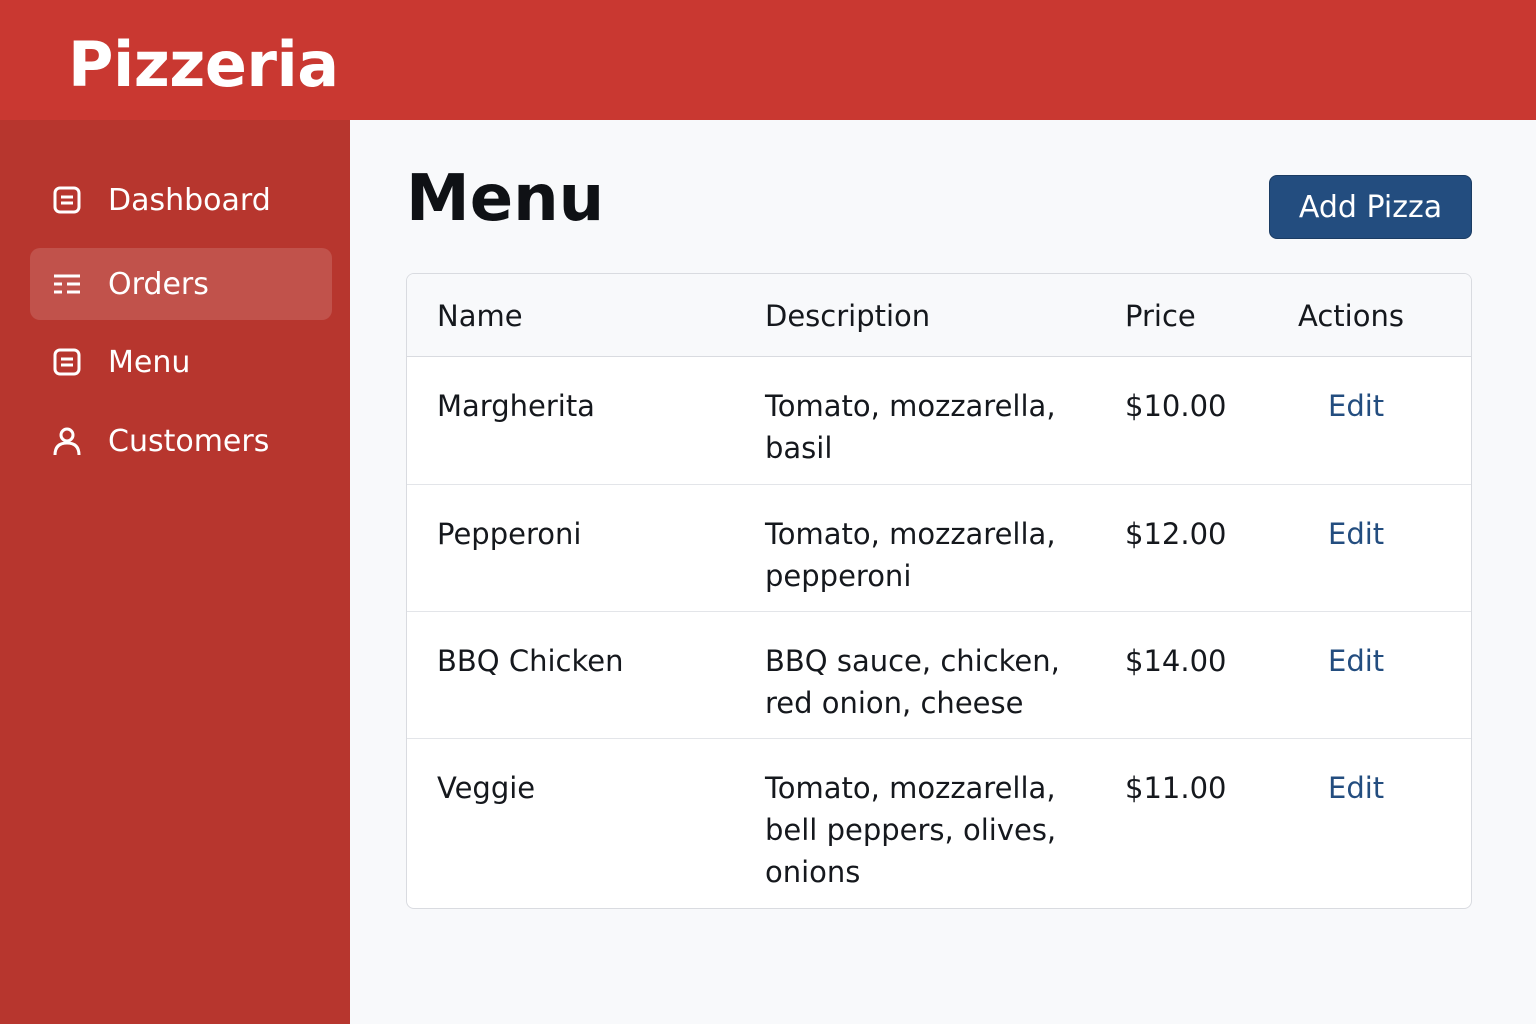  What do you see at coordinates (67, 441) in the screenshot?
I see `user-icon` at bounding box center [67, 441].